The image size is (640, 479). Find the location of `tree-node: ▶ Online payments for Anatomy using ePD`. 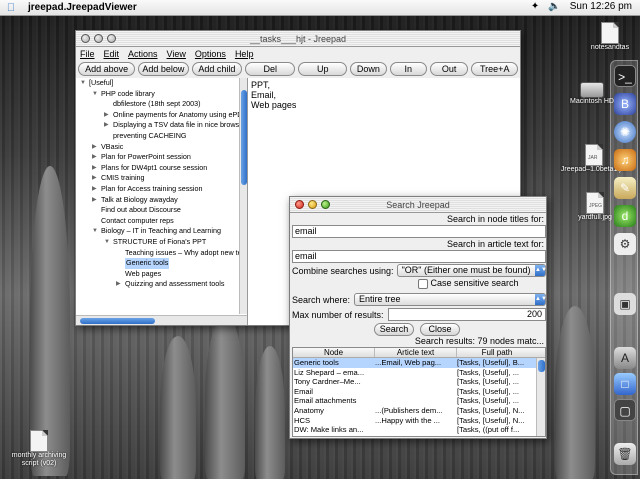

tree-node: ▶ Online payments for Anatomy using ePD is located at coordinates (157, 115).